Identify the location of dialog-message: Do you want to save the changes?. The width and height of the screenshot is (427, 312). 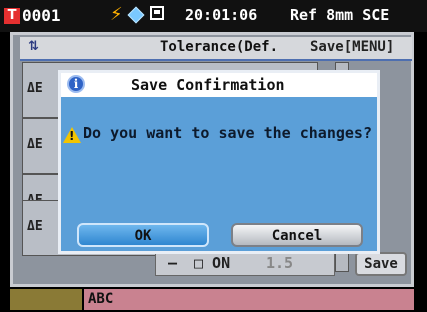
(227, 133).